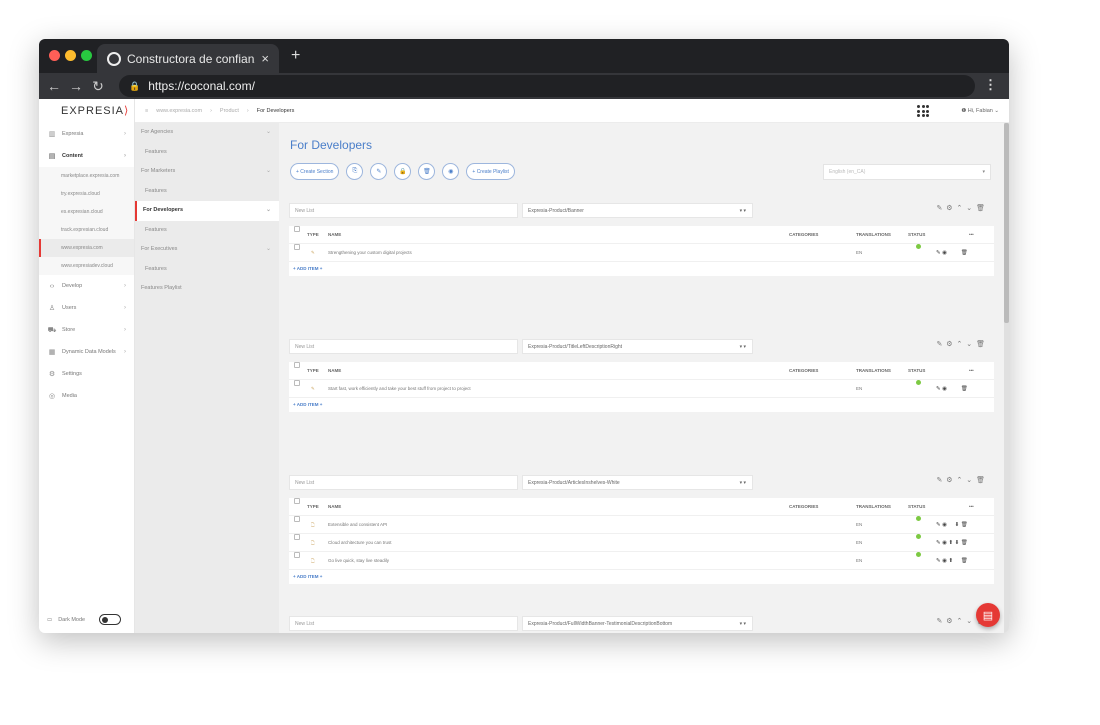 Image resolution: width=1100 pixels, height=725 pixels. I want to click on reload-icon: ↻, so click(98, 86).